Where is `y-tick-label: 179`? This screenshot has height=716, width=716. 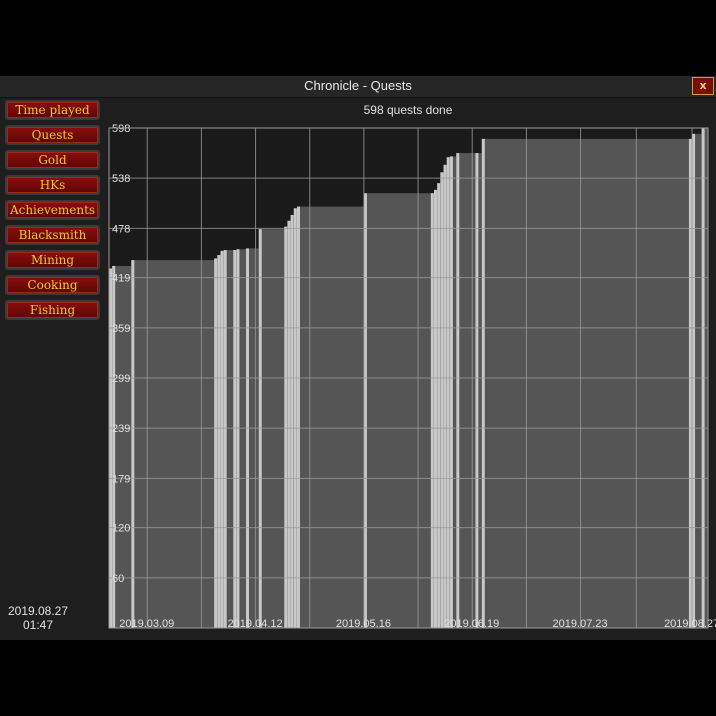 y-tick-label: 179 is located at coordinates (121, 479).